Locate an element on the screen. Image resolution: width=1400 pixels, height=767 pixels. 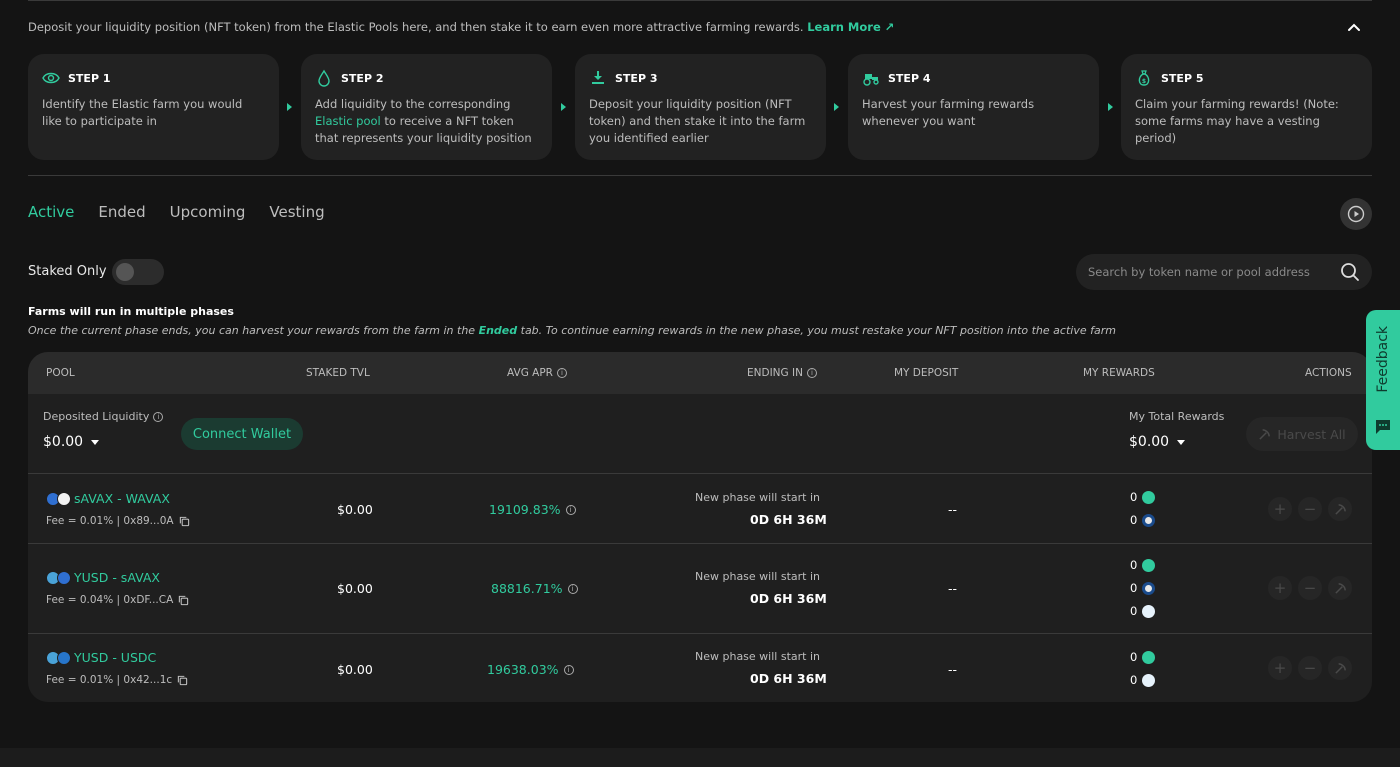
step-title: STEP 1 is located at coordinates (89, 78).